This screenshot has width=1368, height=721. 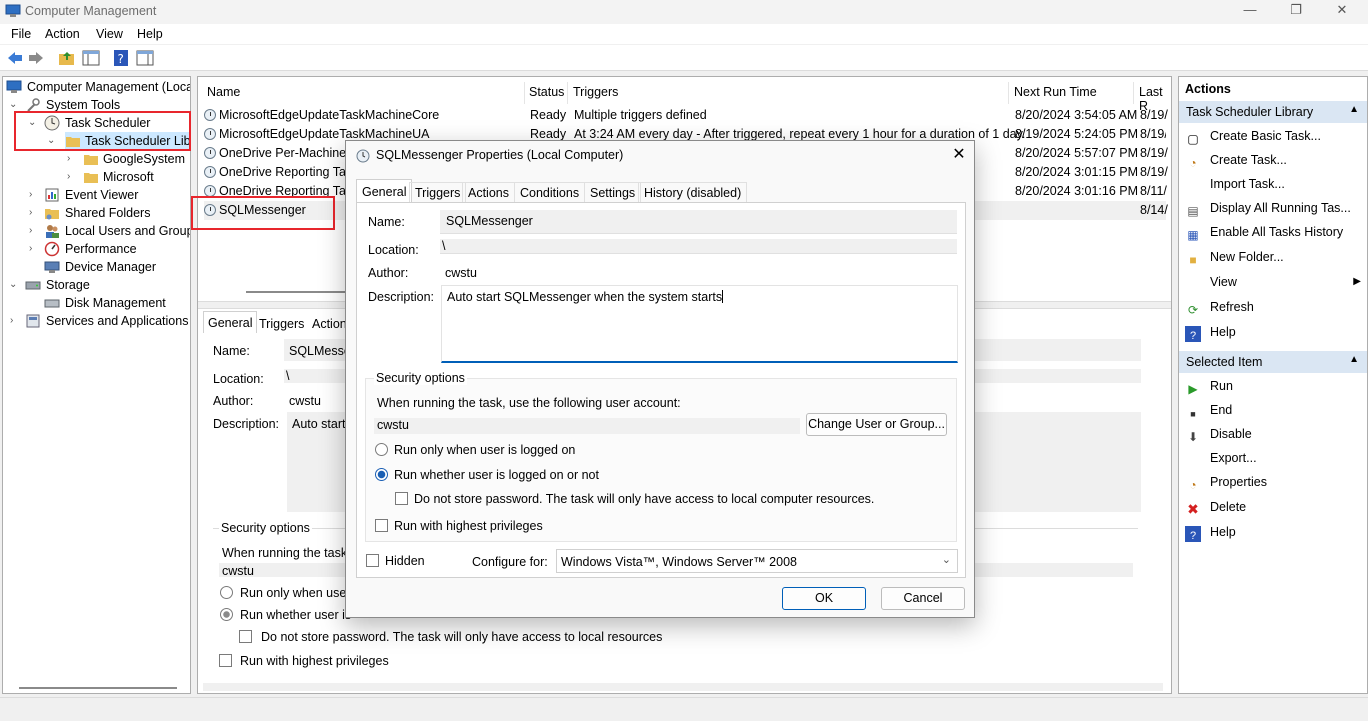 I want to click on column-header-name: Name, so click(x=223, y=92).